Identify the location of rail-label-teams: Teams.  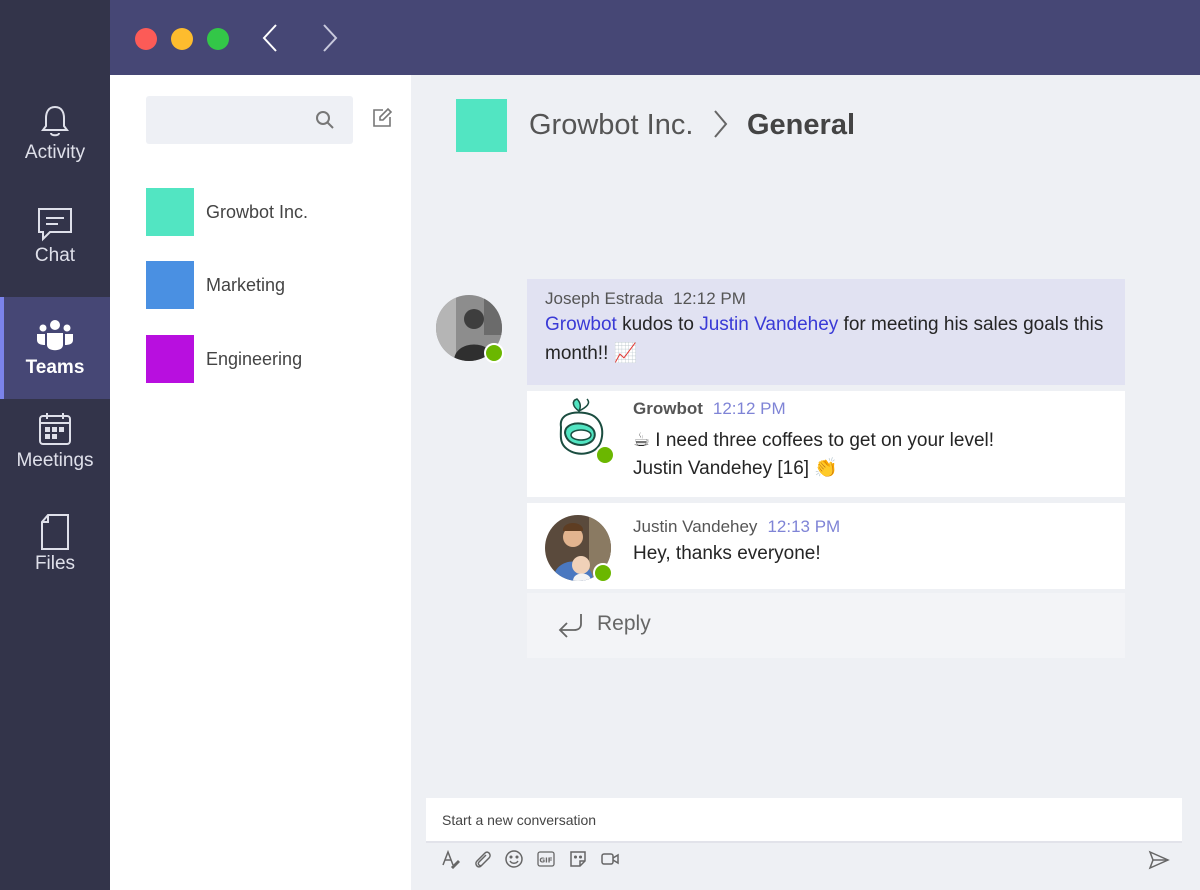
(55, 367).